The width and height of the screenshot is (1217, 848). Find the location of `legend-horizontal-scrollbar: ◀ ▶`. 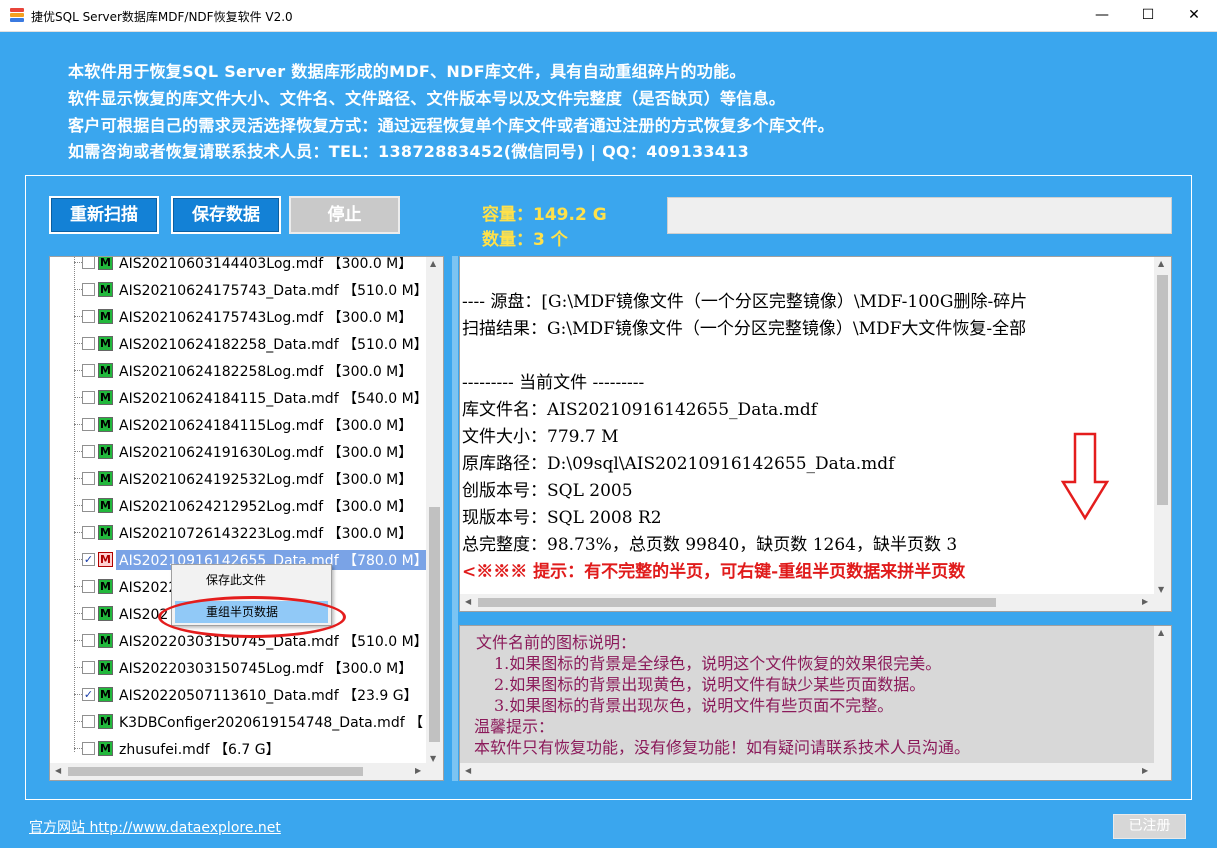

legend-horizontal-scrollbar: ◀ ▶ is located at coordinates (815, 771).